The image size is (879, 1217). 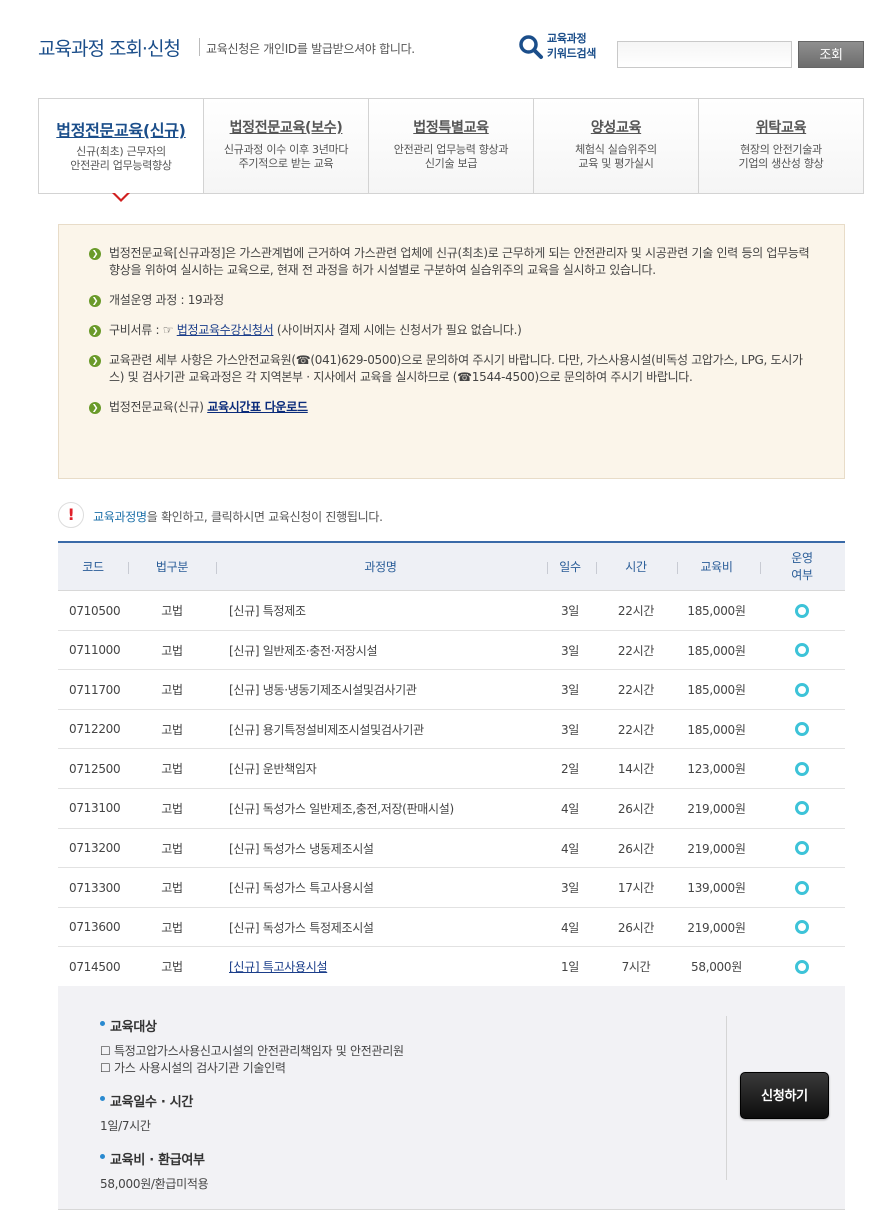 I want to click on course-name-link: [신규] 특고사용시설, so click(x=278, y=966).